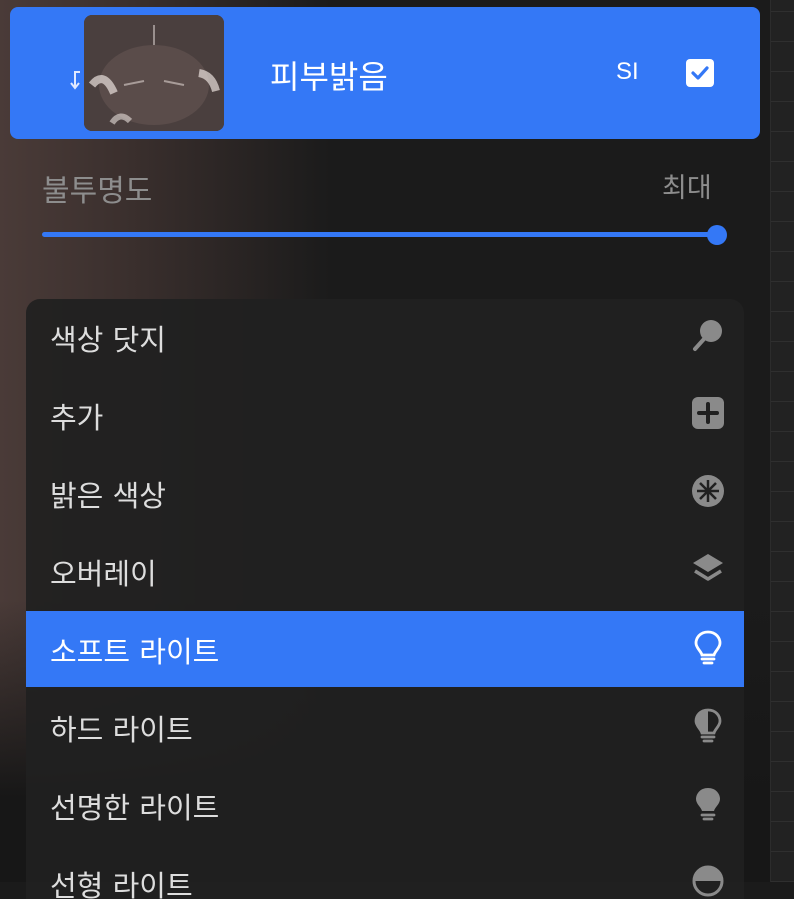 This screenshot has height=899, width=794. What do you see at coordinates (108, 340) in the screenshot?
I see `menu-item-label: 색상 닷지` at bounding box center [108, 340].